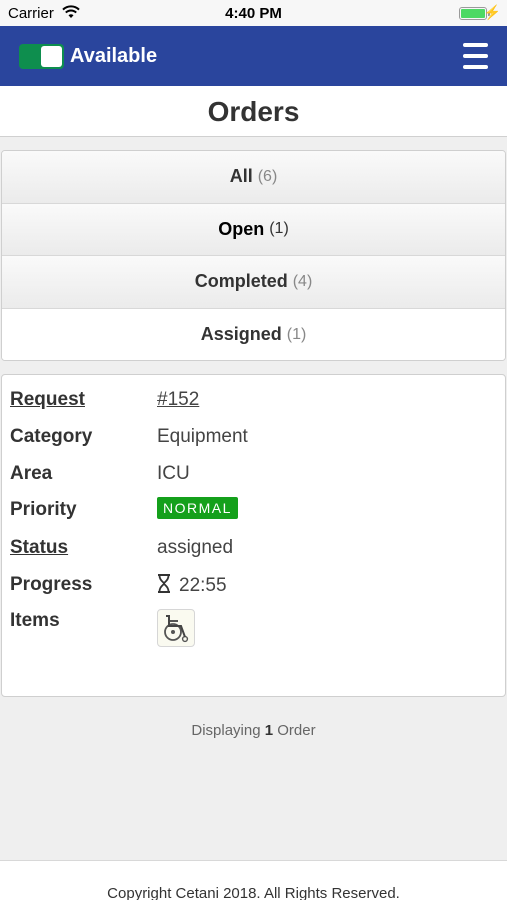  Describe the element at coordinates (475, 56) in the screenshot. I see `hamburger-menu-icon` at that location.